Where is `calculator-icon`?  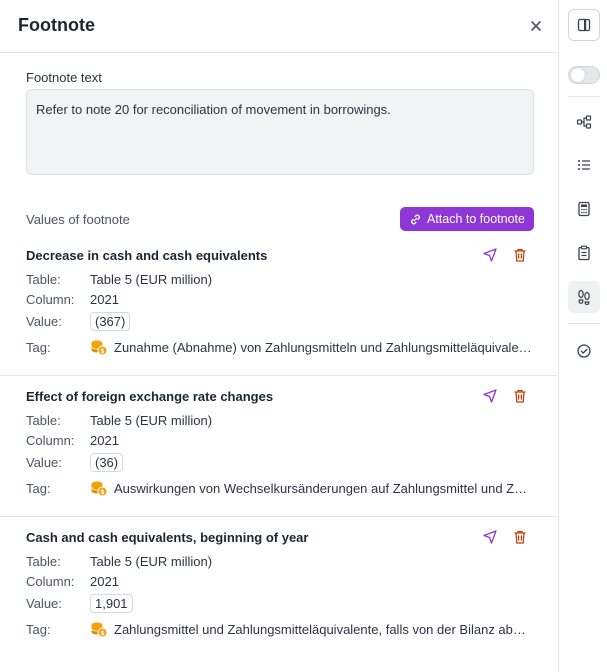
calculator-icon is located at coordinates (584, 209).